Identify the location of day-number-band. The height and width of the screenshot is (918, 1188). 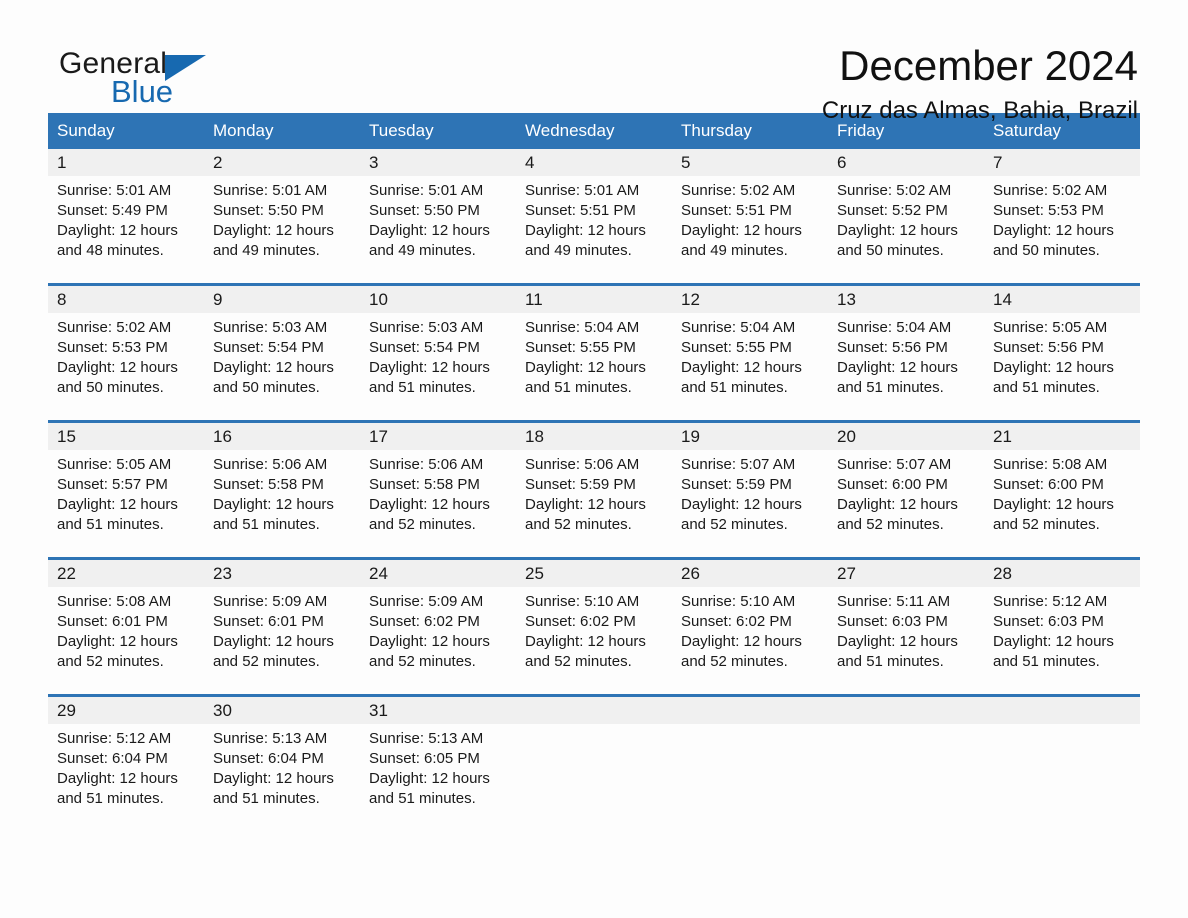
(1062, 710).